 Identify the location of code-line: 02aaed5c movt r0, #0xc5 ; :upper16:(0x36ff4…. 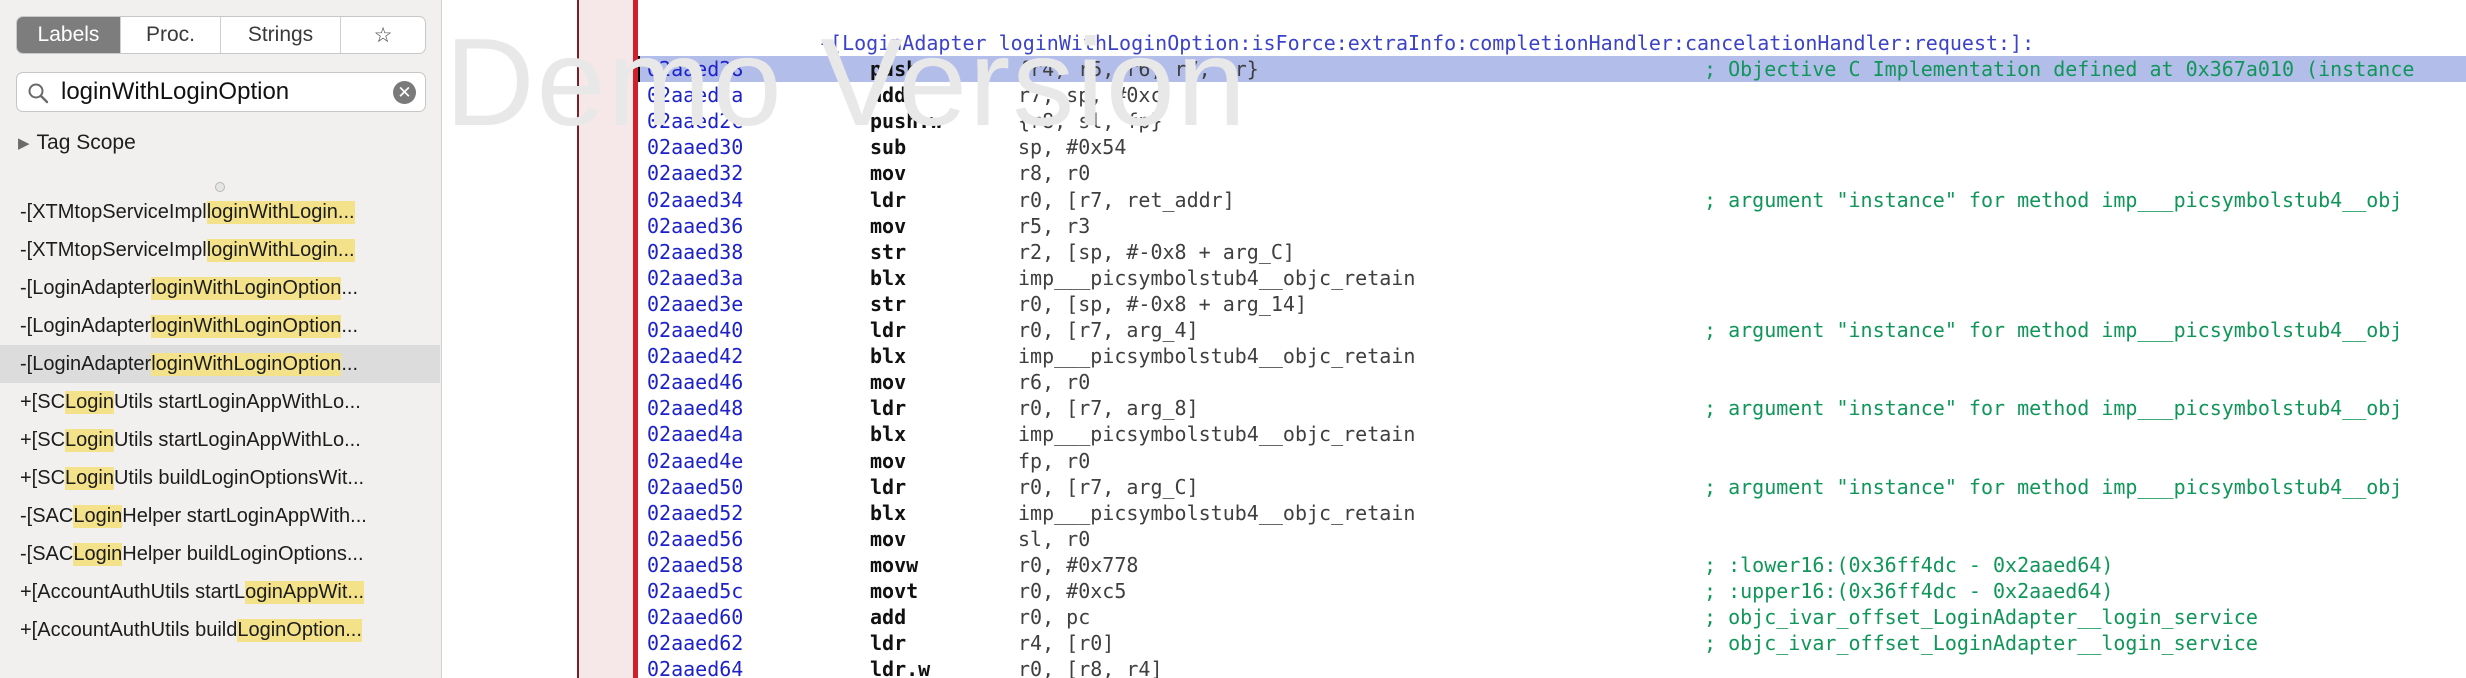
(1552, 591).